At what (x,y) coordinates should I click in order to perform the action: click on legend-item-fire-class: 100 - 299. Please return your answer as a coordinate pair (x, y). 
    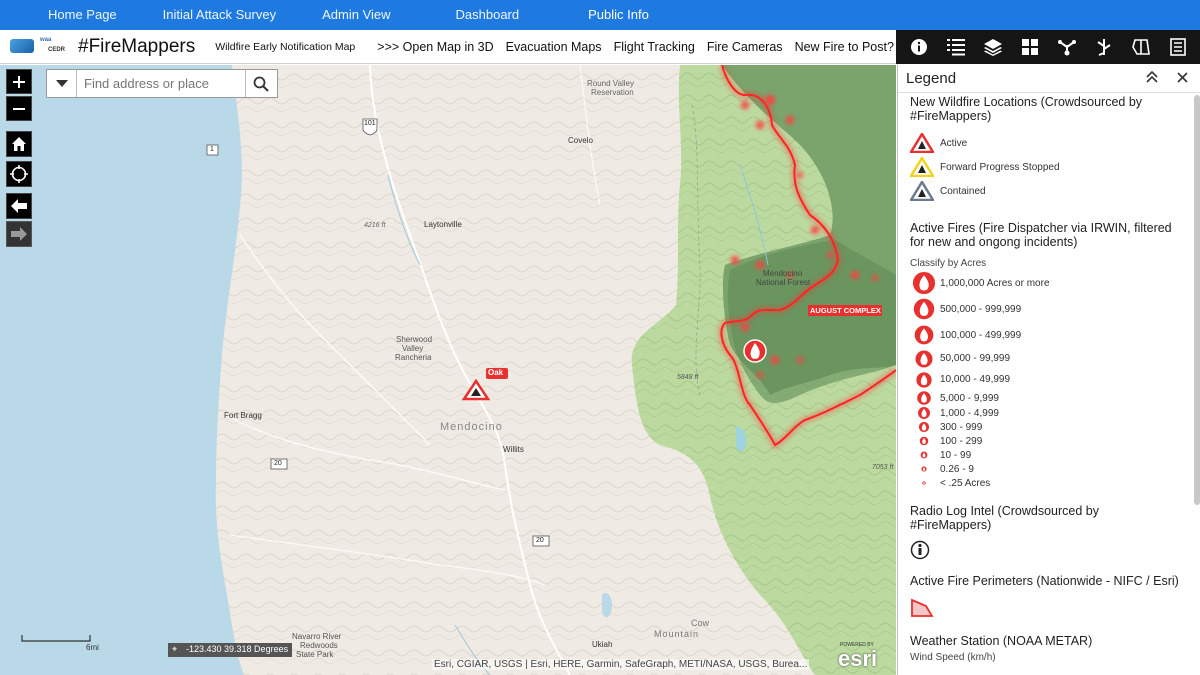
    Looking at the image, I should click on (1045, 441).